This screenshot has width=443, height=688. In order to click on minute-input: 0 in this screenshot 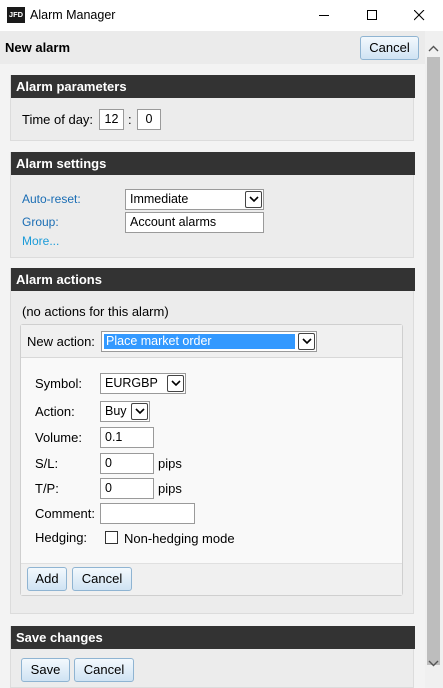, I will do `click(149, 119)`.